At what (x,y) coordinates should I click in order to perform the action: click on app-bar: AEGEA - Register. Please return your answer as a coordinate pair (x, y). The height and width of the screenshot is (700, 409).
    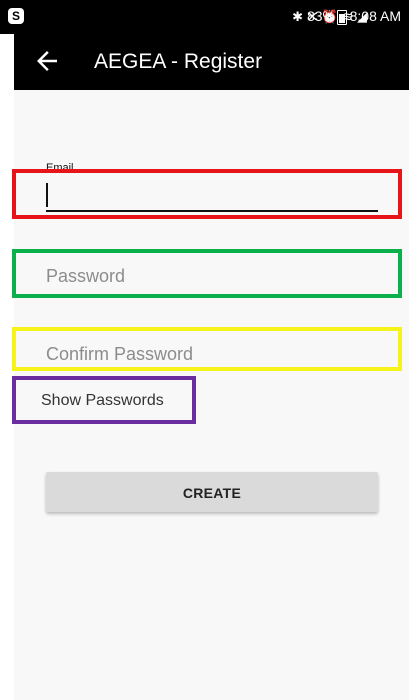
    Looking at the image, I should click on (211, 62).